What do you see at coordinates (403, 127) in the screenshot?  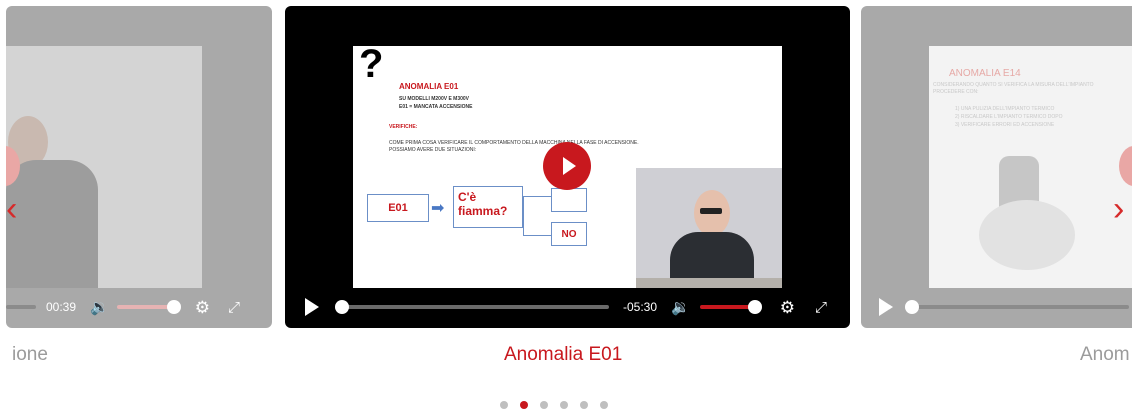 I see `slide-verifiche: VERIFICHE:` at bounding box center [403, 127].